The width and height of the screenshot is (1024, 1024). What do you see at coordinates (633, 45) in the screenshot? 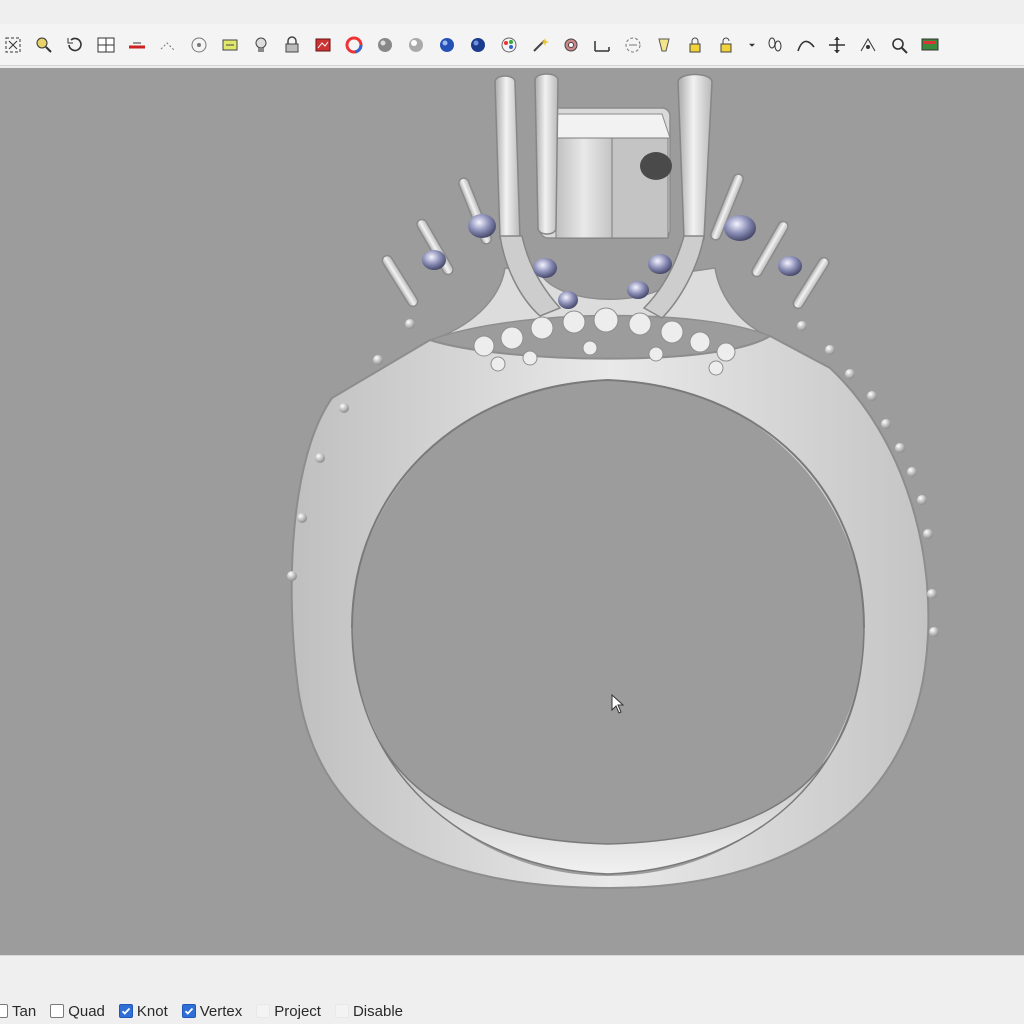
I see `snap-settings-icon` at bounding box center [633, 45].